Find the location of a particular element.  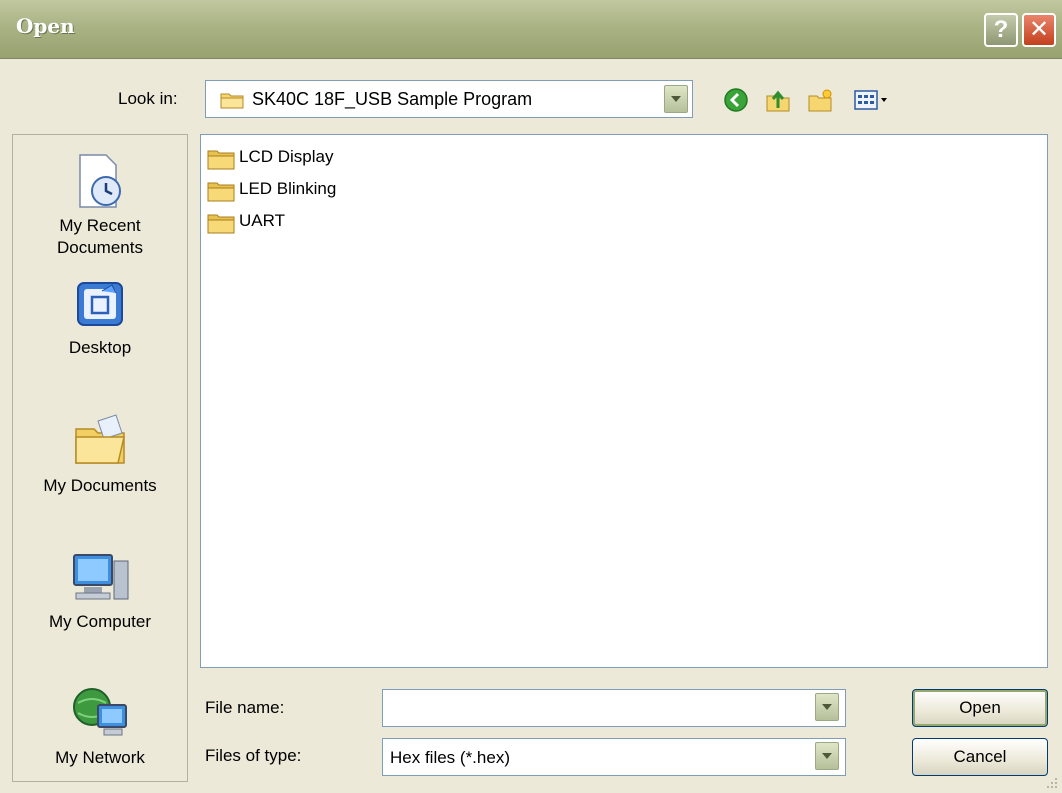

file-name-label: File name: is located at coordinates (245, 707).